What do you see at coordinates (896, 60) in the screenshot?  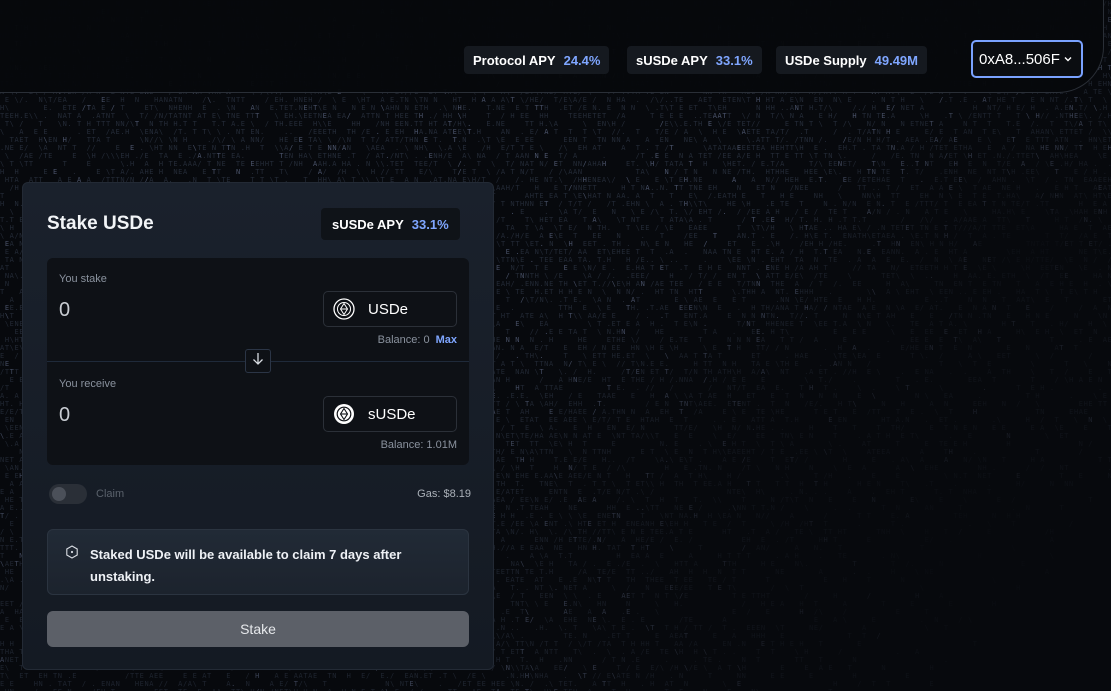 I see `stat-value: 49.49M` at bounding box center [896, 60].